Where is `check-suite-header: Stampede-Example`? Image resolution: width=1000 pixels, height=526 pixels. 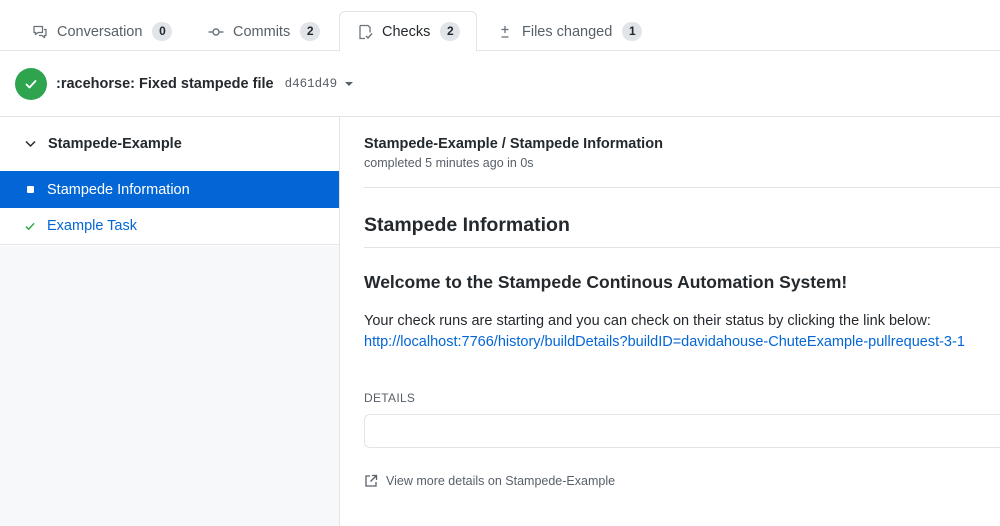 check-suite-header: Stampede-Example is located at coordinates (169, 144).